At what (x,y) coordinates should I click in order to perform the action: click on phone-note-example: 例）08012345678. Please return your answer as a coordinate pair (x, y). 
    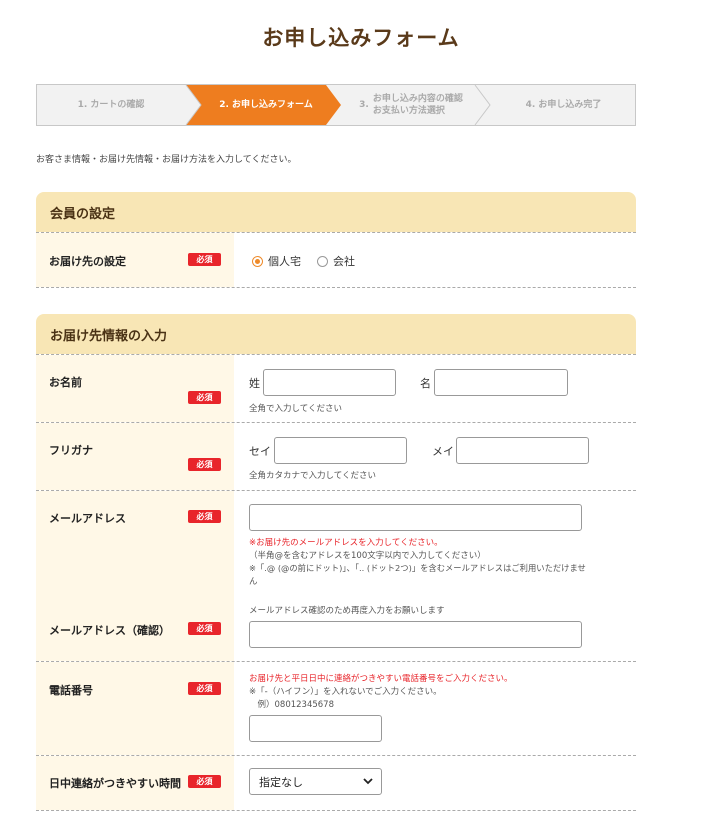
    Looking at the image, I should click on (292, 705).